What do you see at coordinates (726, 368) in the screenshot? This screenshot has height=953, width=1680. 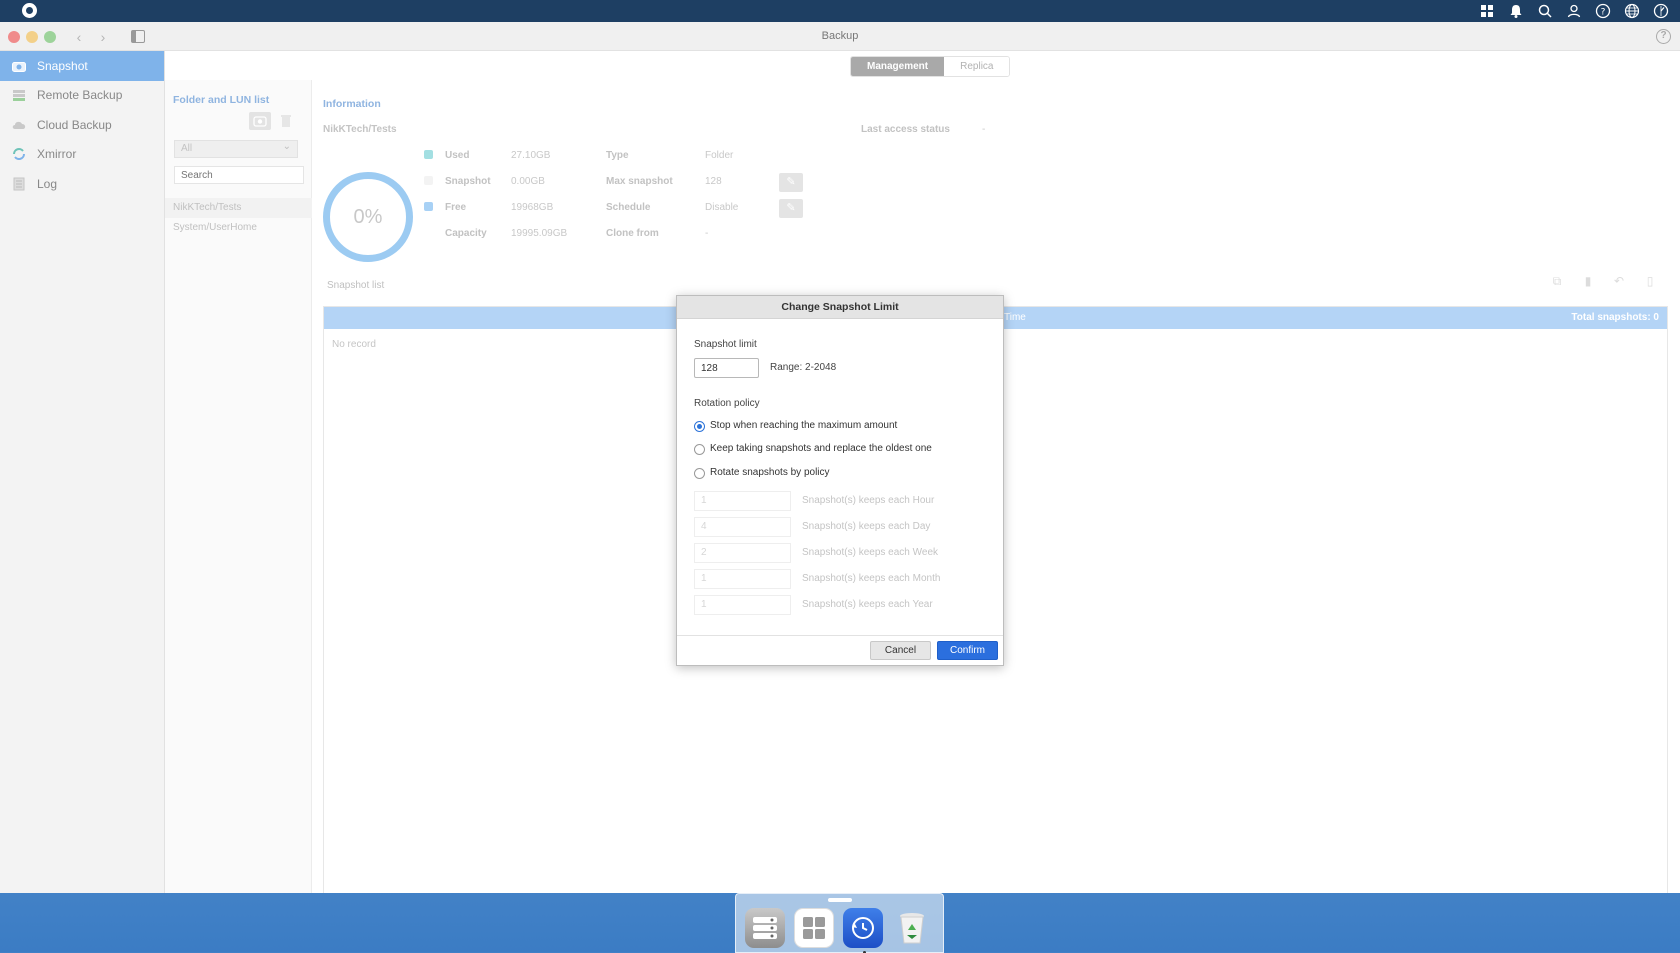 I see `snapshot-limit-input` at bounding box center [726, 368].